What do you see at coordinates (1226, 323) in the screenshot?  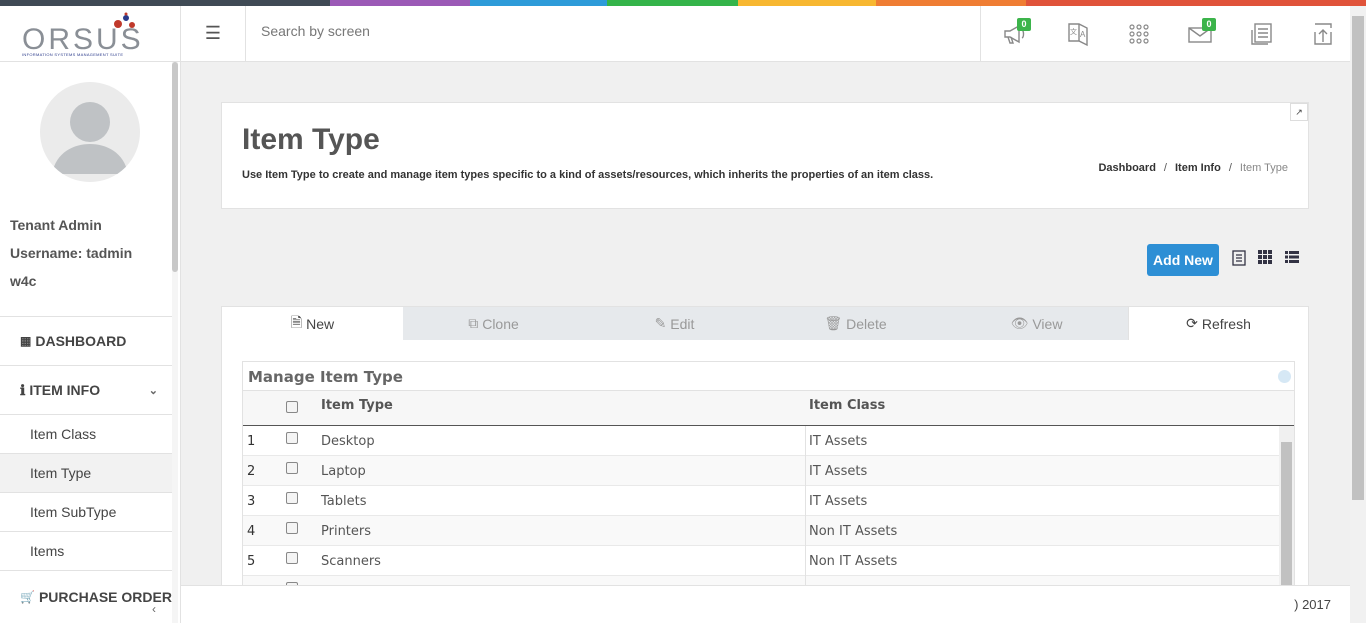 I see `action-label: Refresh` at bounding box center [1226, 323].